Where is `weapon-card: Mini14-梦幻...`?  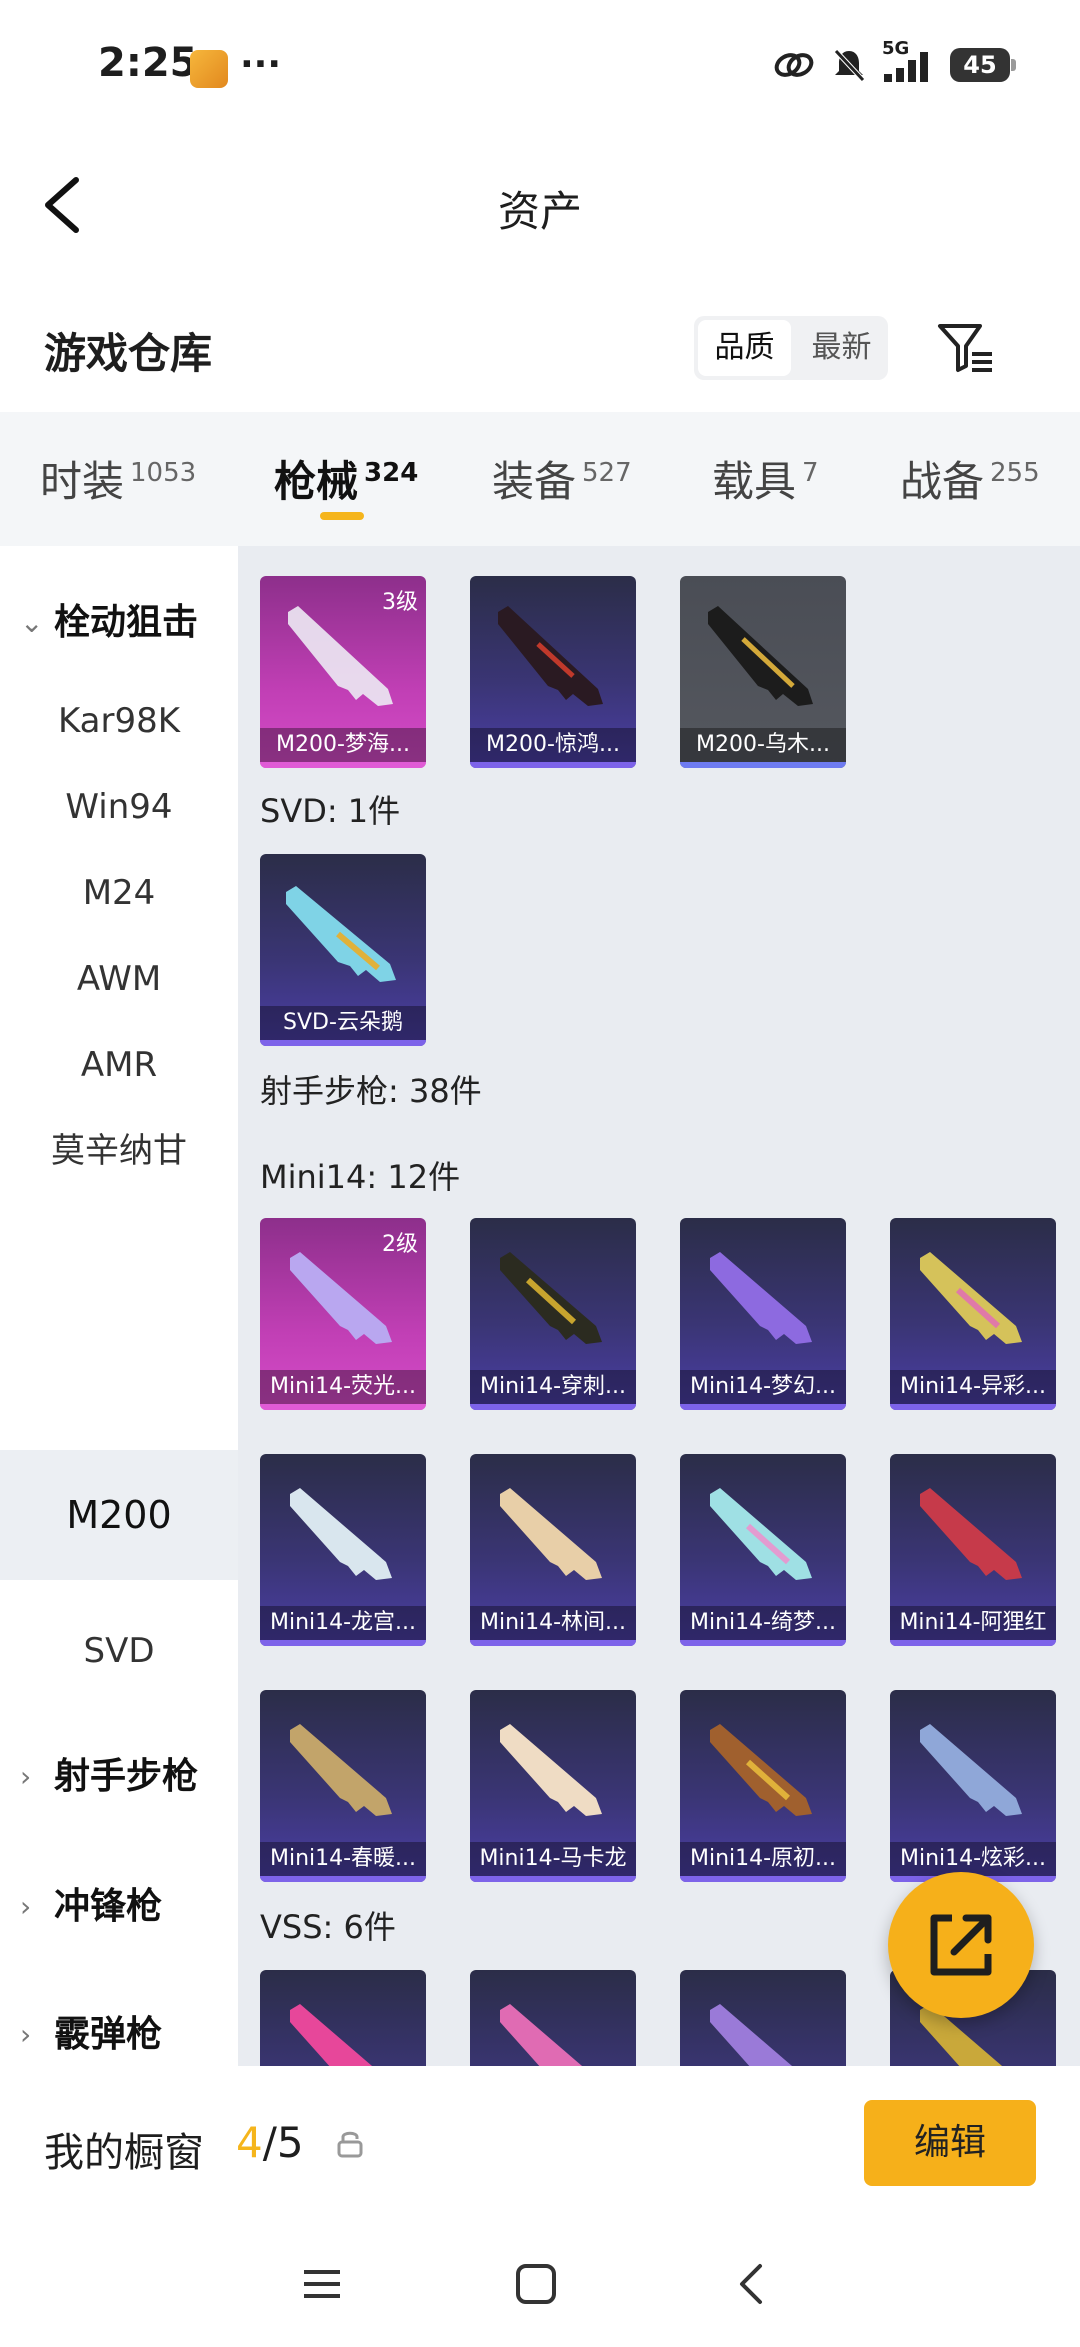 weapon-card: Mini14-梦幻... is located at coordinates (763, 1314).